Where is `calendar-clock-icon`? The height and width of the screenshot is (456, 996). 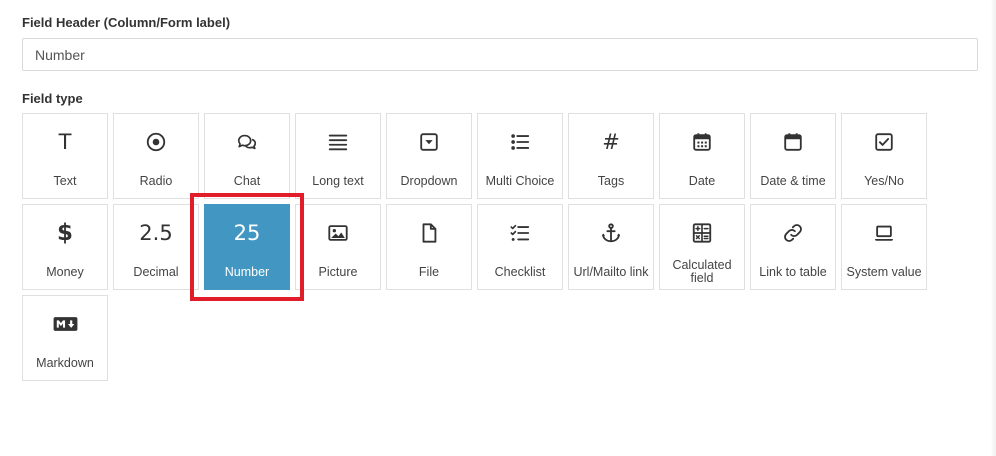
calendar-clock-icon is located at coordinates (793, 142).